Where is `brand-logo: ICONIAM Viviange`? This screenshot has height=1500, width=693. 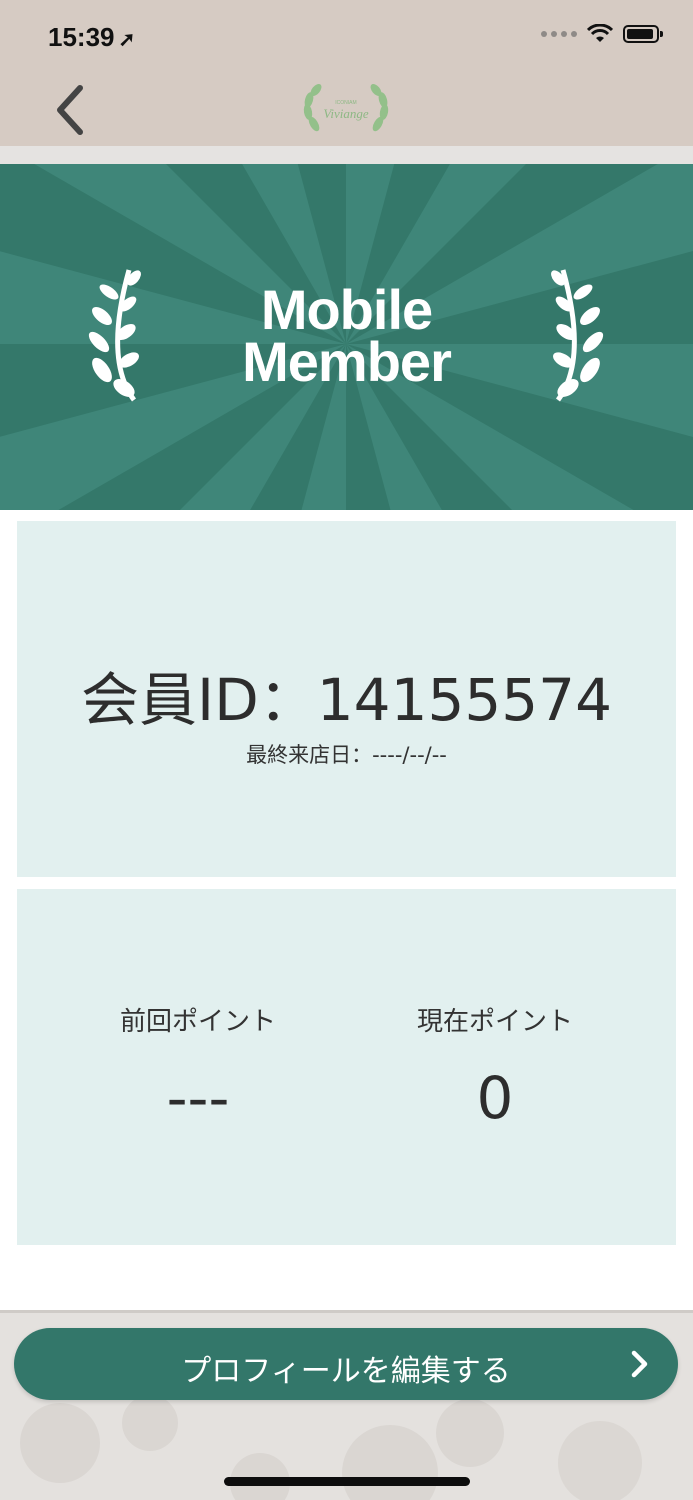
brand-logo: ICONIAM Viviange is located at coordinates (346, 111).